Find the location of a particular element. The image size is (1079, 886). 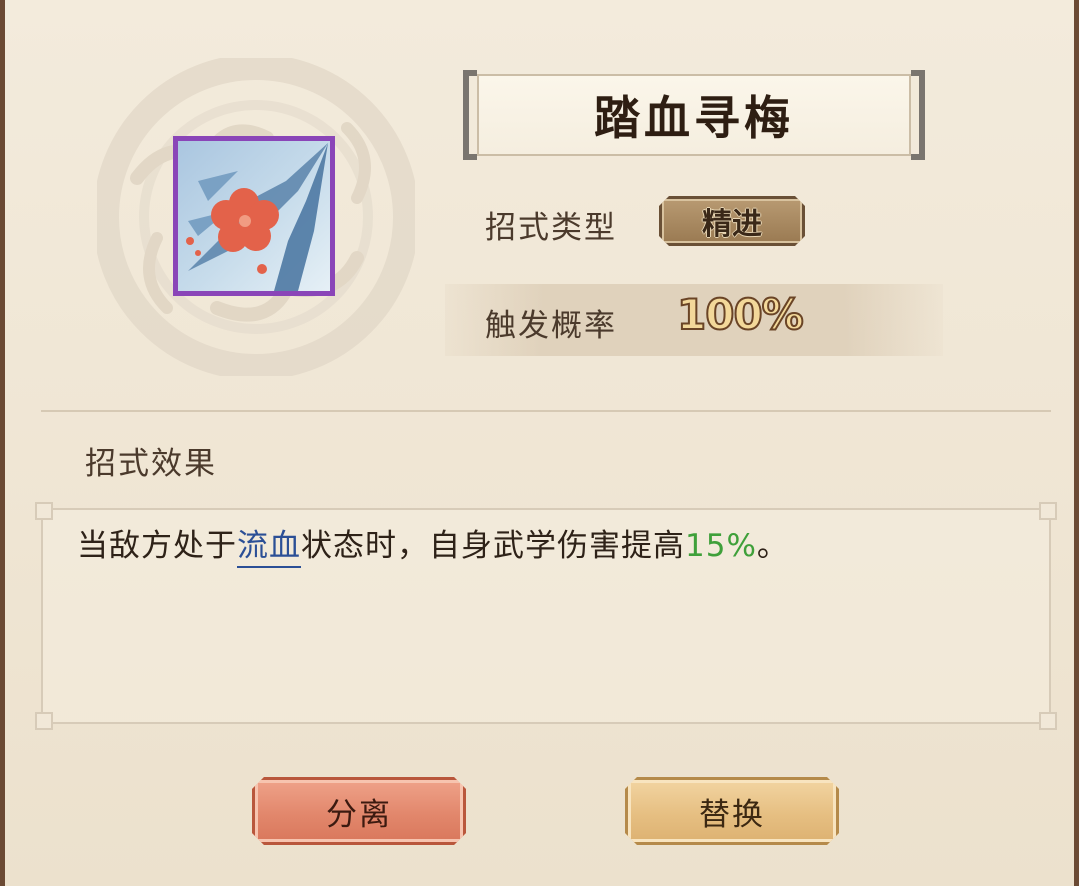

effect-text-end: 。 is located at coordinates (772, 546).